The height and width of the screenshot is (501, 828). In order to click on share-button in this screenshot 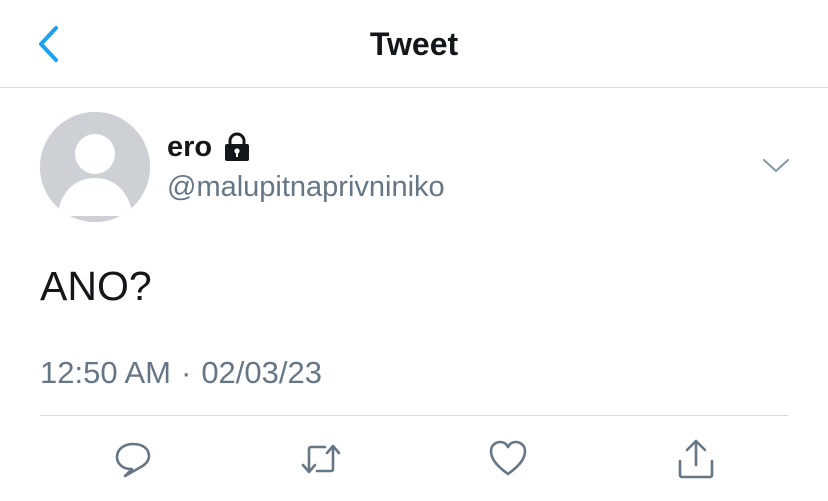, I will do `click(696, 459)`.